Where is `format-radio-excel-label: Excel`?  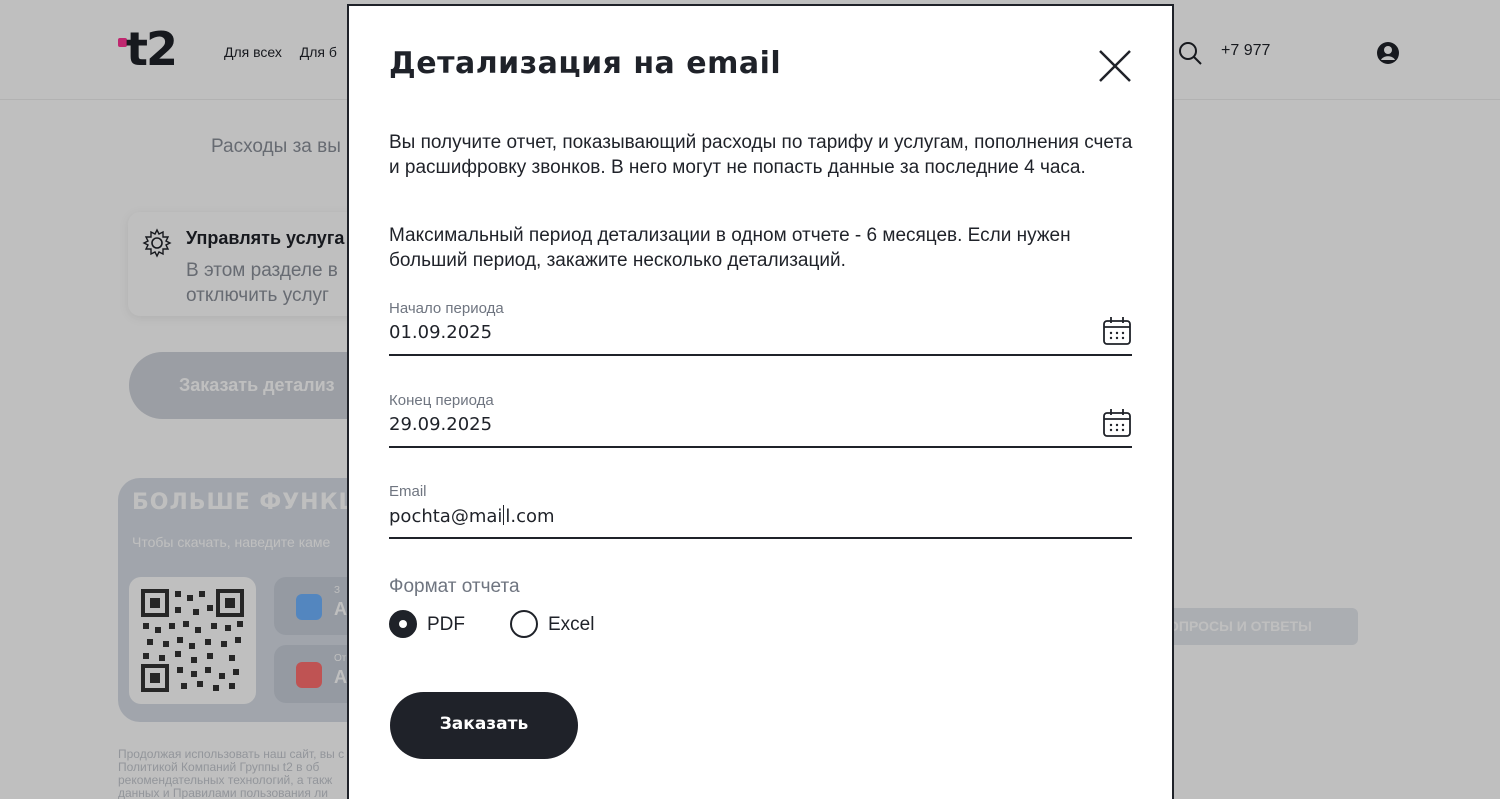 format-radio-excel-label: Excel is located at coordinates (571, 624).